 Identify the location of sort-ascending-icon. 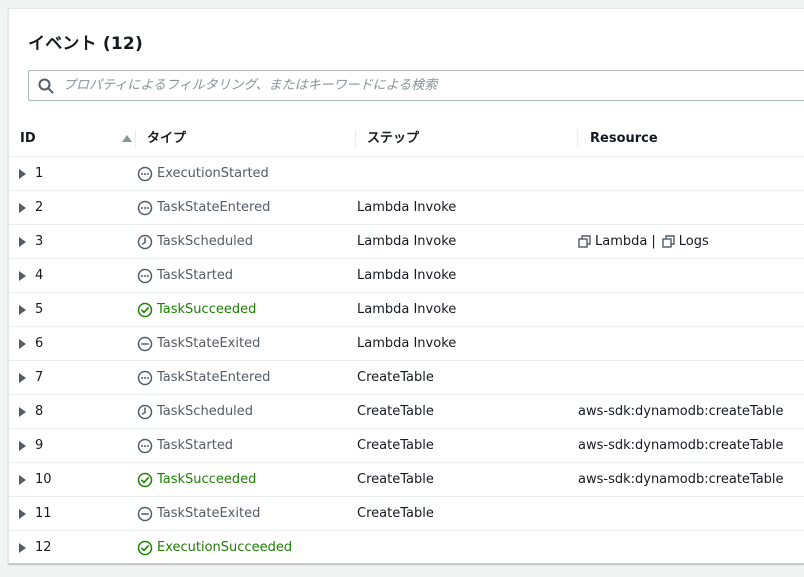
(127, 138).